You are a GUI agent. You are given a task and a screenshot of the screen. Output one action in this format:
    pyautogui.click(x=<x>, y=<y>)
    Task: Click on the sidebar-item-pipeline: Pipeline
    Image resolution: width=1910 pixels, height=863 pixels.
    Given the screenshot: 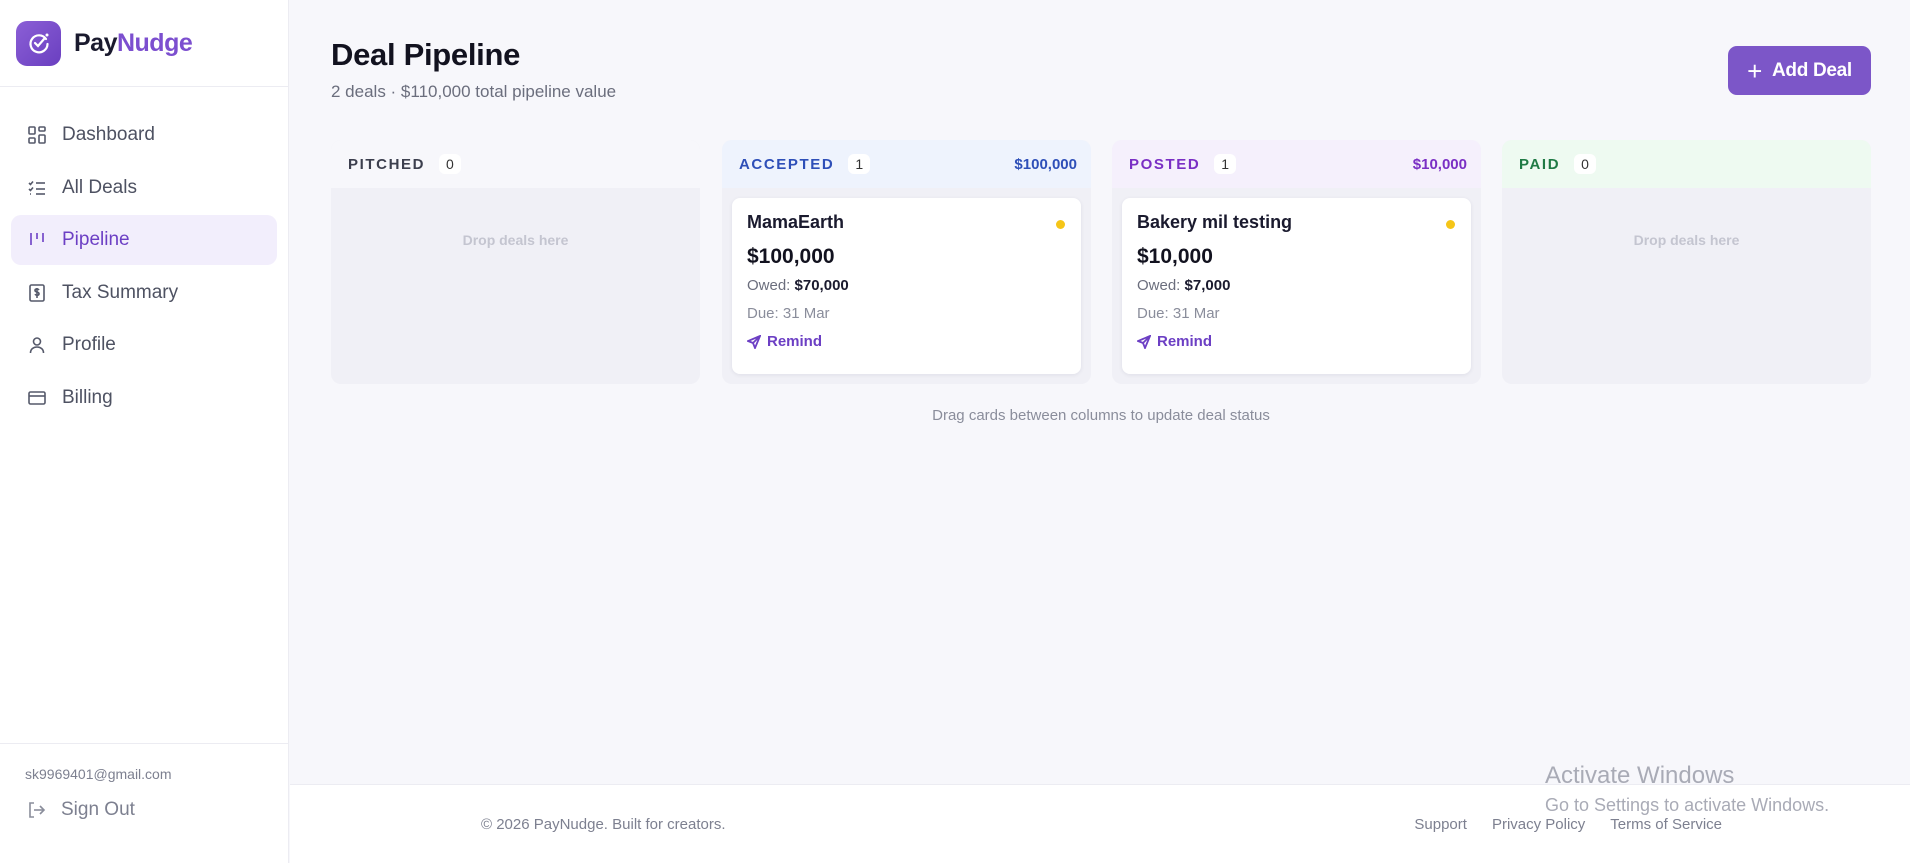 What is the action you would take?
    pyautogui.click(x=144, y=240)
    